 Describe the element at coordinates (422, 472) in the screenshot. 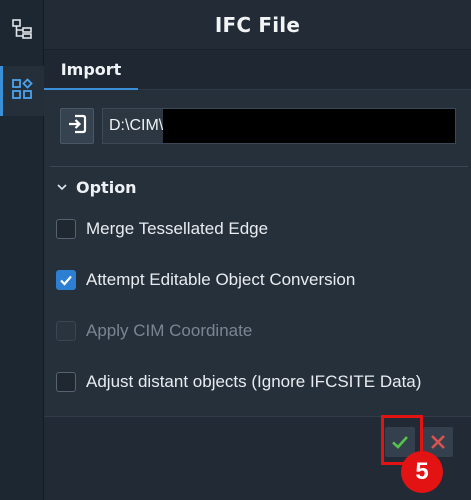

I see `step-badge: 5` at that location.